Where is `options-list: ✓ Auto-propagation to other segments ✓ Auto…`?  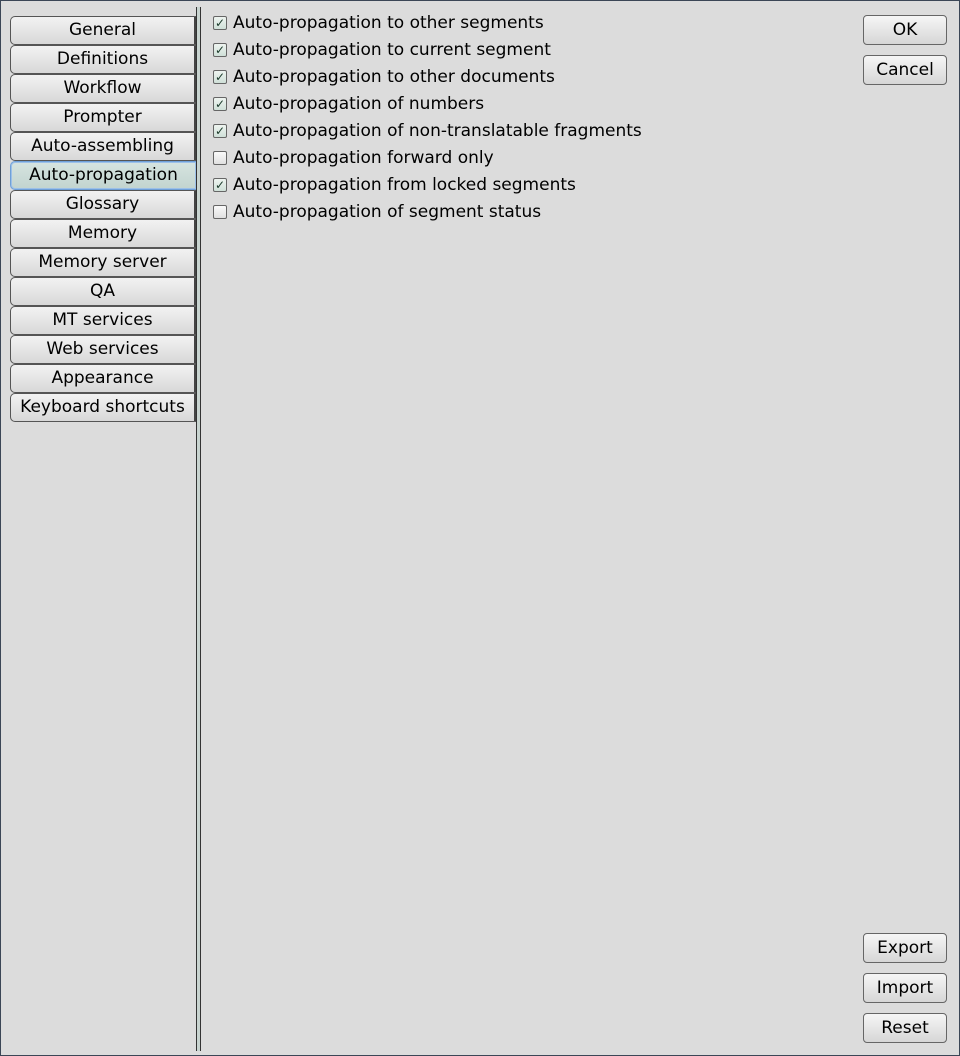 options-list: ✓ Auto-propagation to other segments ✓ Auto… is located at coordinates (427, 117).